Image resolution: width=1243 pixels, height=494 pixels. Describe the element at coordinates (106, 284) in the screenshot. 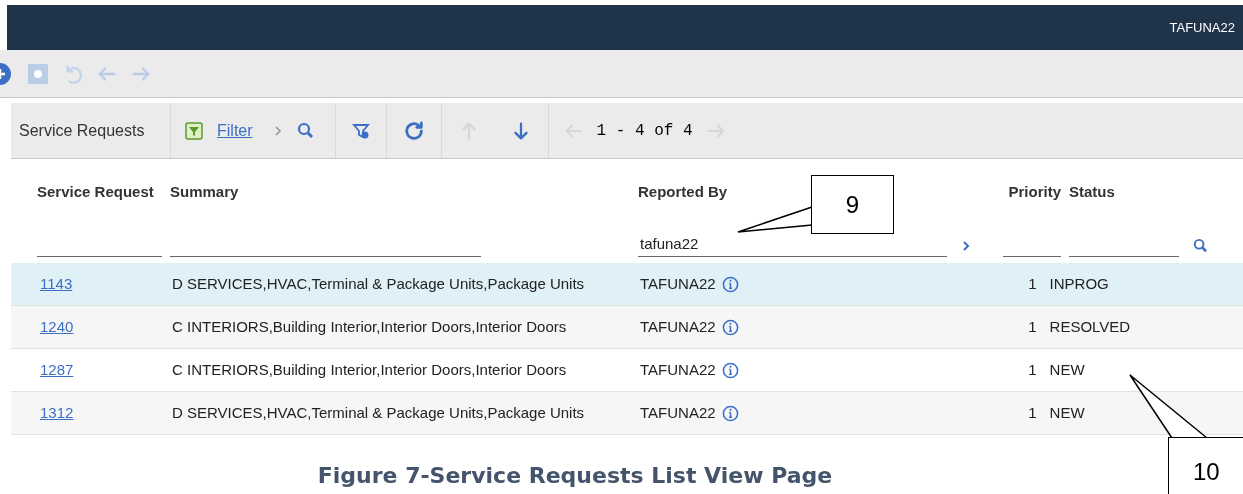

I see `request-link: 1143` at that location.